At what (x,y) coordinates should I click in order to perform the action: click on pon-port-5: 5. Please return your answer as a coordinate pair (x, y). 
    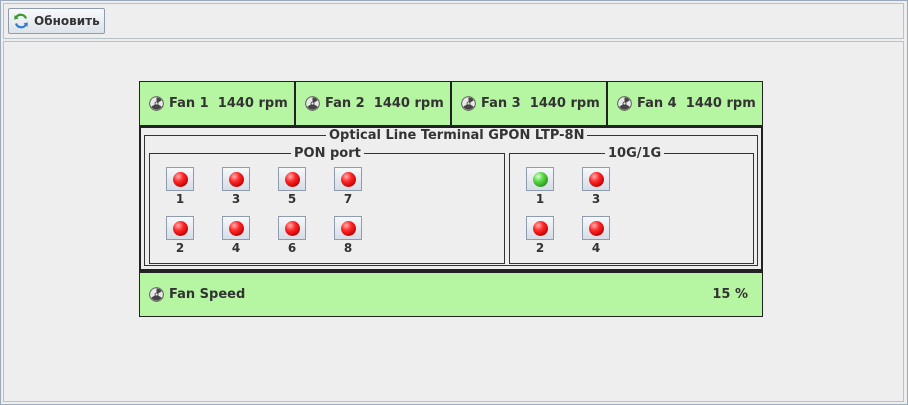
    Looking at the image, I should click on (292, 186).